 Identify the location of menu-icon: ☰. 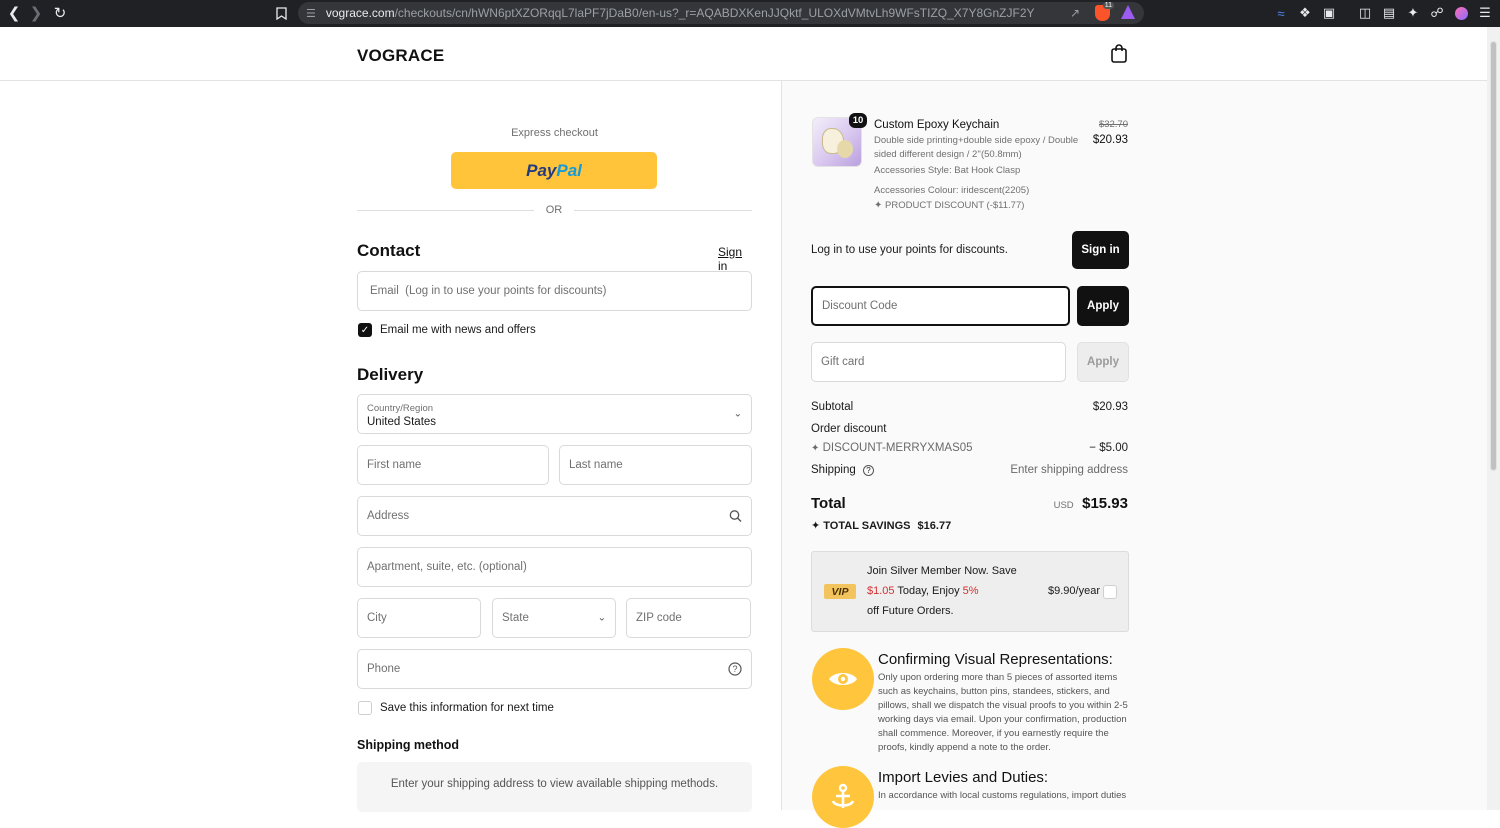
(1485, 13).